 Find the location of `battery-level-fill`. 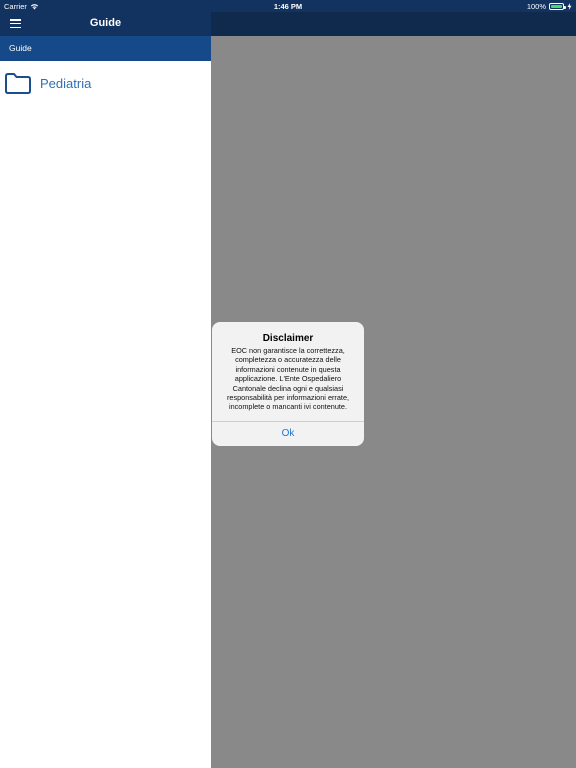

battery-level-fill is located at coordinates (556, 6).